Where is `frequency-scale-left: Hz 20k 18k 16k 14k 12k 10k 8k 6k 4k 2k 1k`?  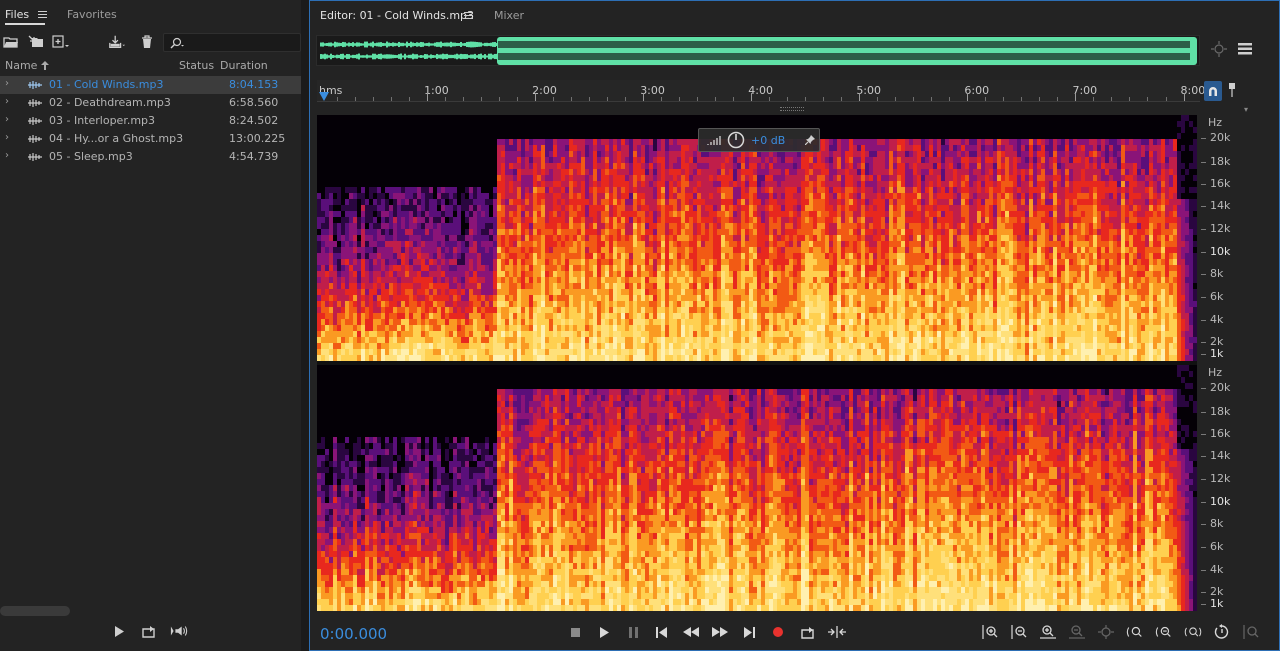 frequency-scale-left: Hz 20k 18k 16k 14k 12k 10k 8k 6k 4k 2k 1k is located at coordinates (1226, 238).